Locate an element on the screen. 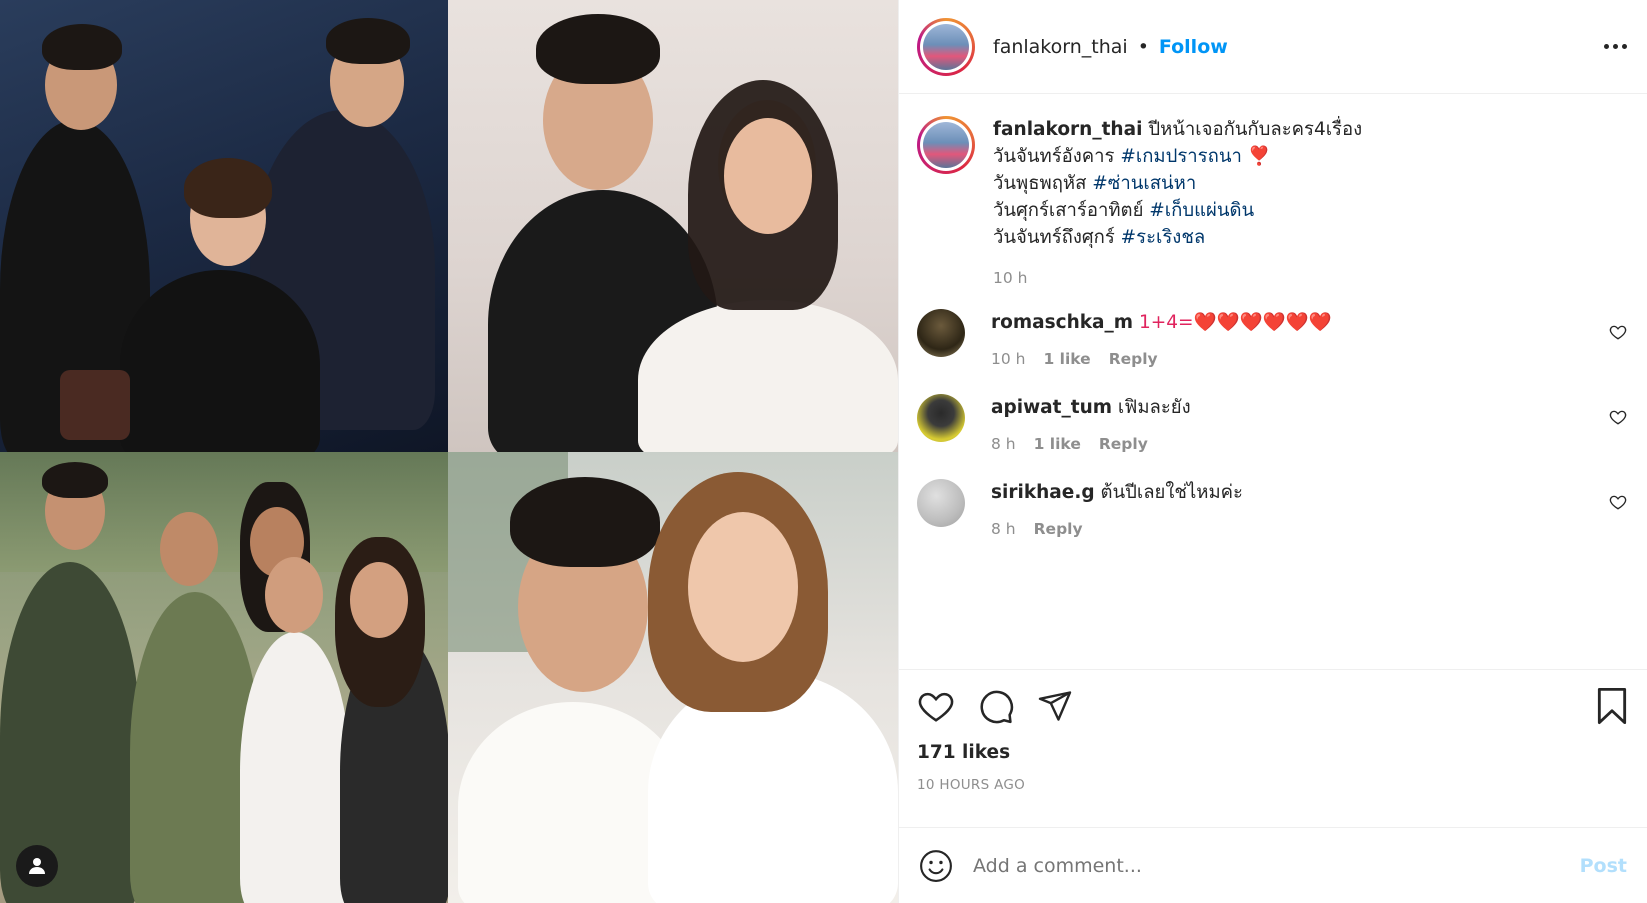 The image size is (1647, 903). author-username: fanlakorn_thai is located at coordinates (1060, 47).